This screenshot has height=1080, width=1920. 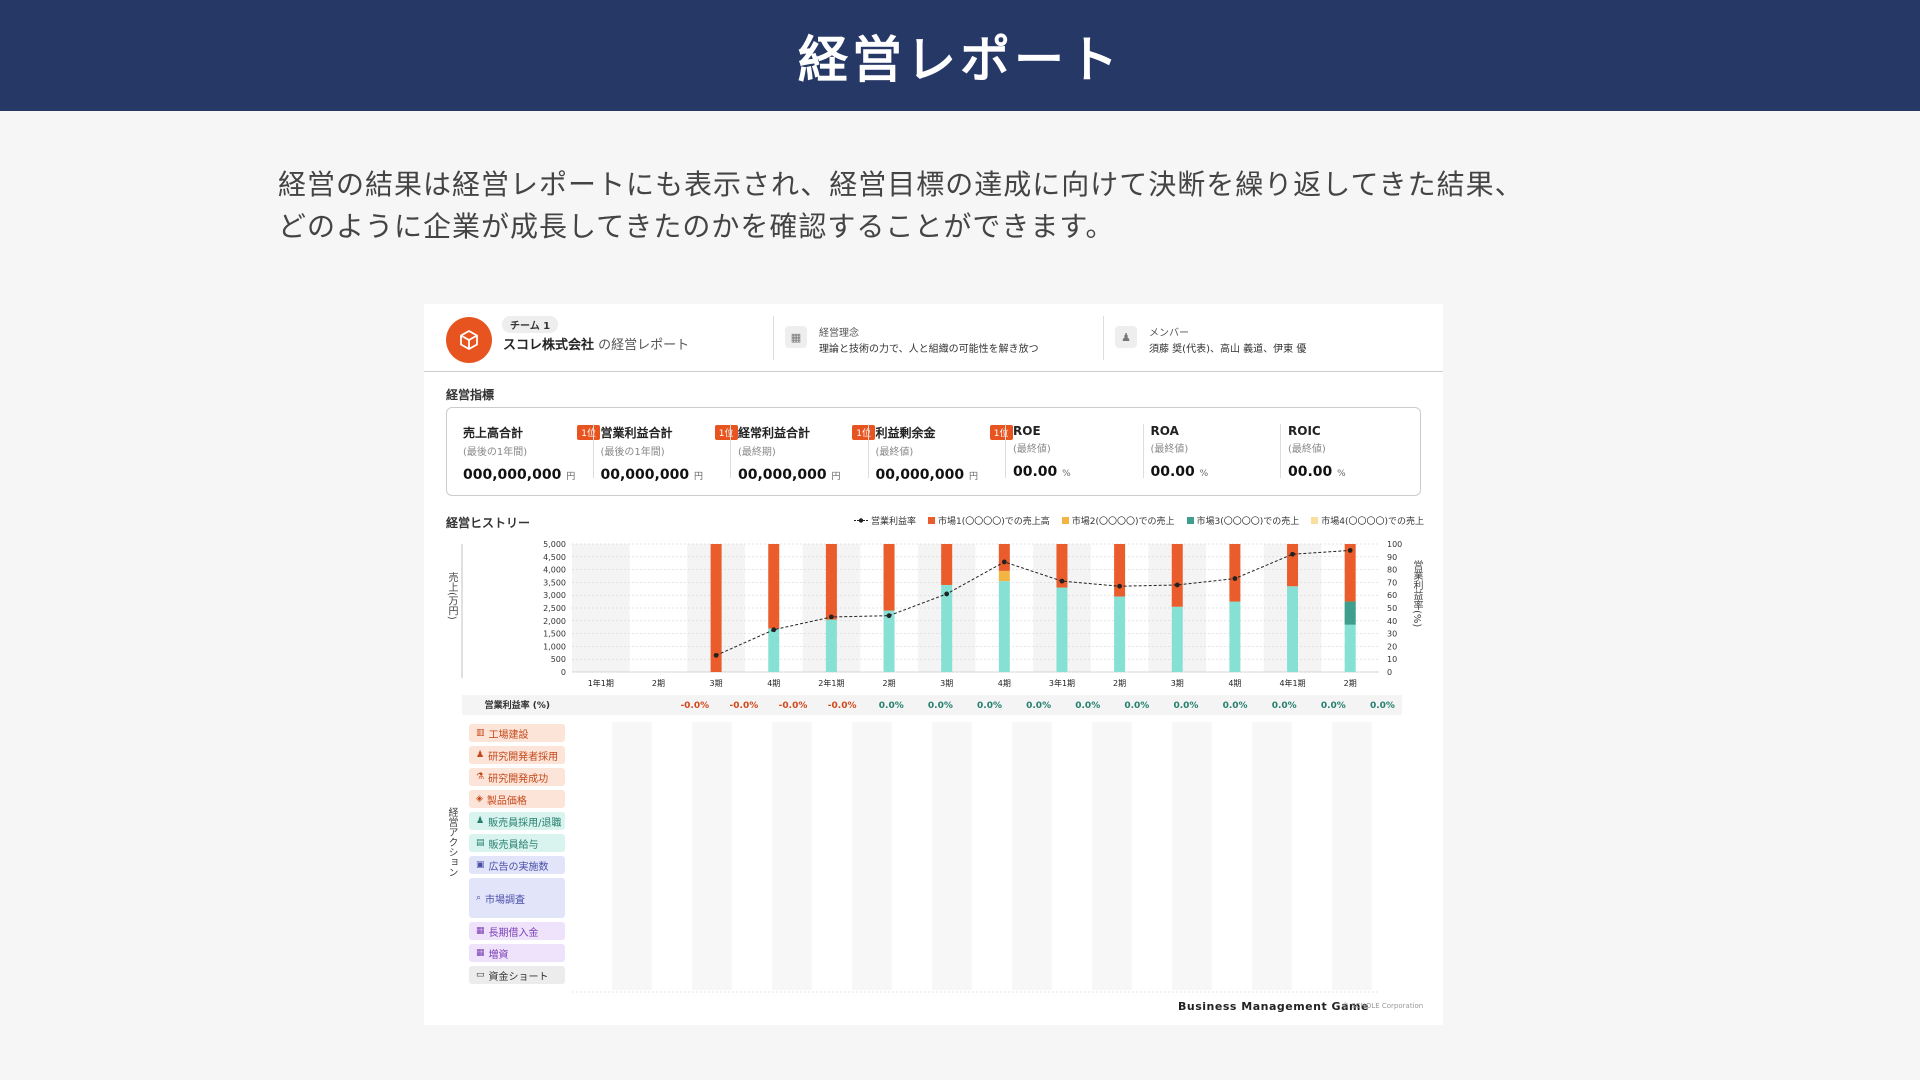 I want to click on bar-market2, so click(x=1004, y=576).